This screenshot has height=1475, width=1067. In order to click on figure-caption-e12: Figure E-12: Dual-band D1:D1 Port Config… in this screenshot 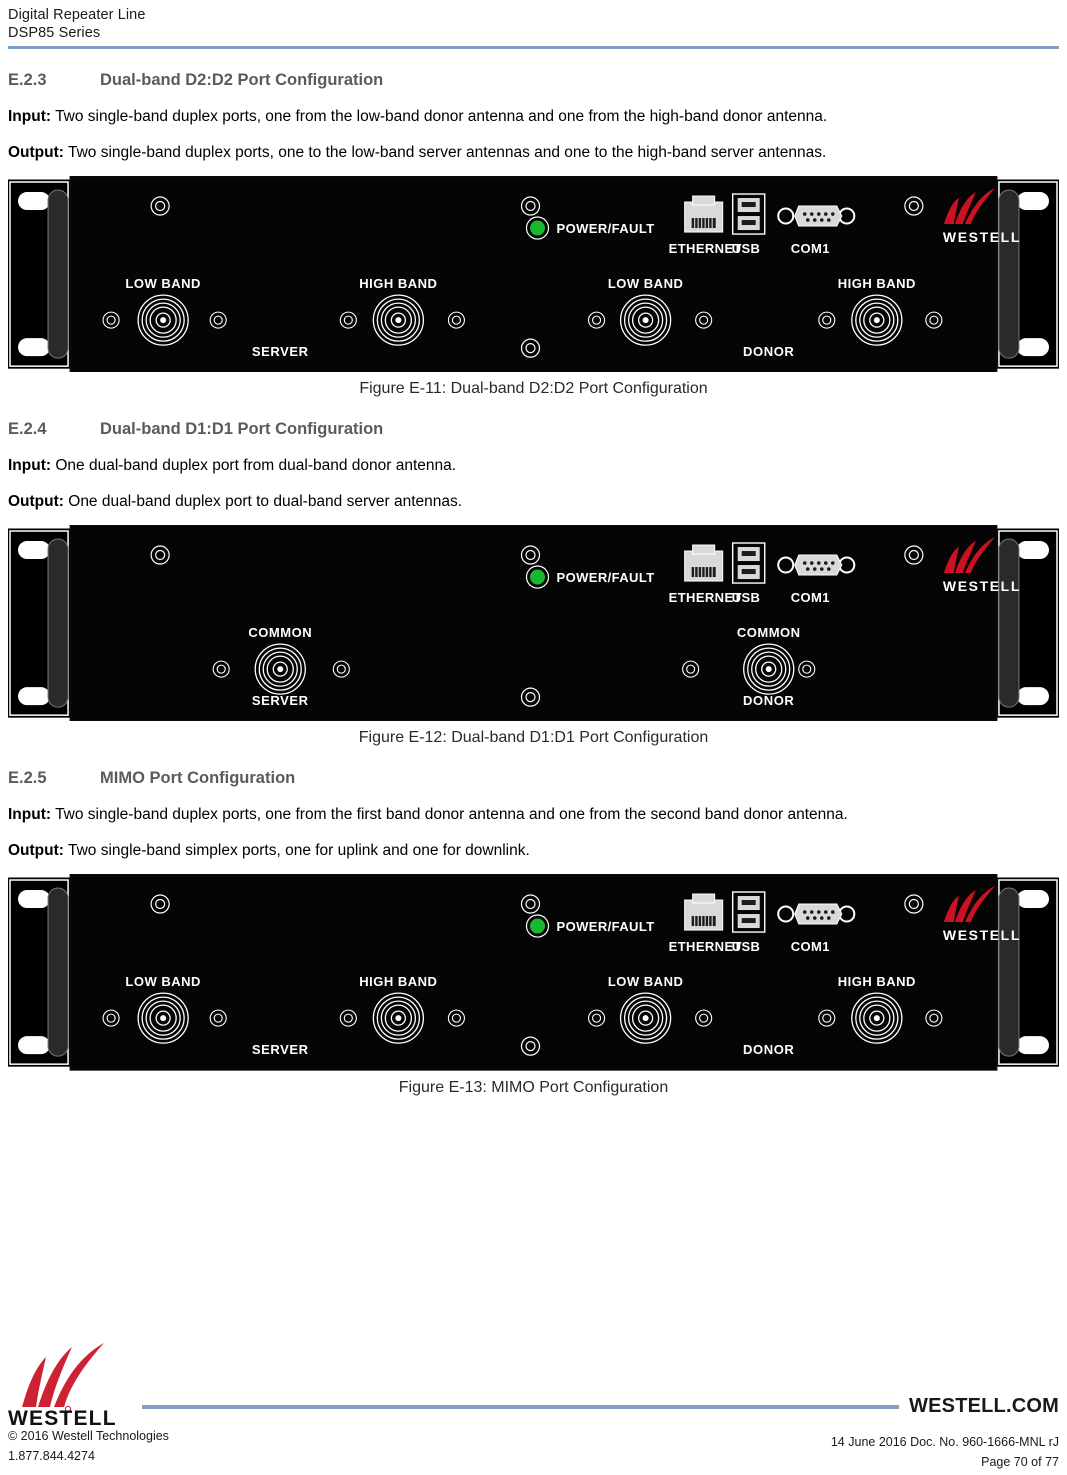, I will do `click(533, 738)`.